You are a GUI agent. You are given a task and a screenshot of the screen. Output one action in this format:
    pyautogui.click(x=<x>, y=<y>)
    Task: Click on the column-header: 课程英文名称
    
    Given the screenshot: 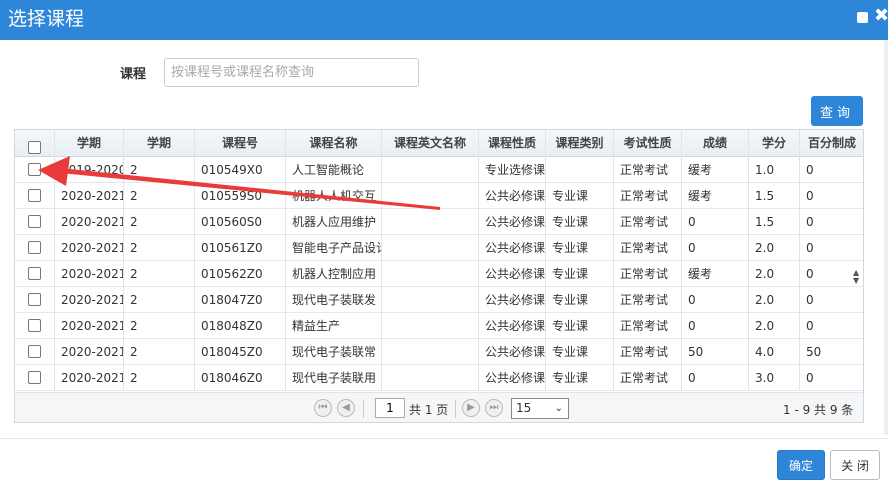 What is the action you would take?
    pyautogui.click(x=430, y=143)
    